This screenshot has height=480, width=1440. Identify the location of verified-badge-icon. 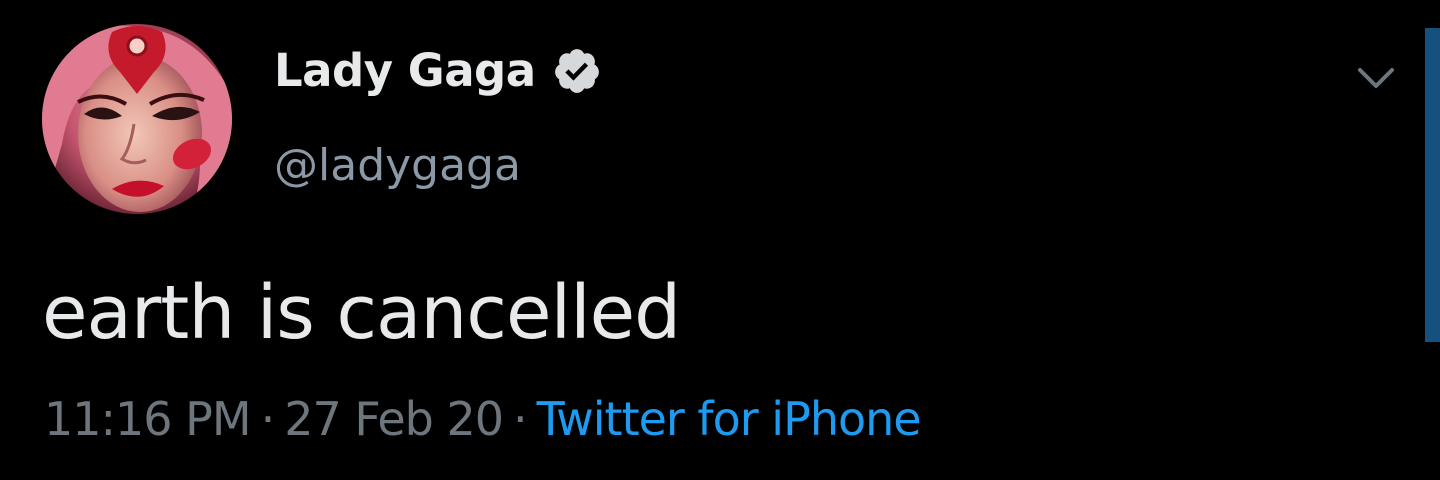
(577, 71).